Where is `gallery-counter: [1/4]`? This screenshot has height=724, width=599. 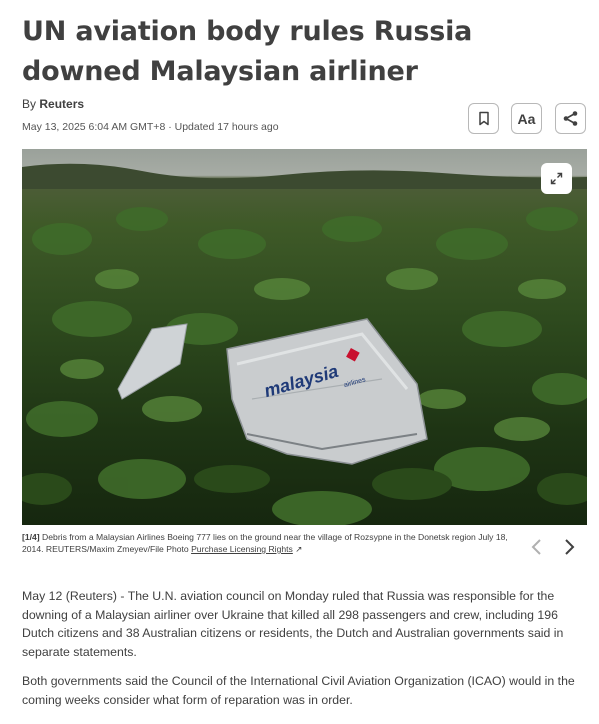 gallery-counter: [1/4] is located at coordinates (31, 537).